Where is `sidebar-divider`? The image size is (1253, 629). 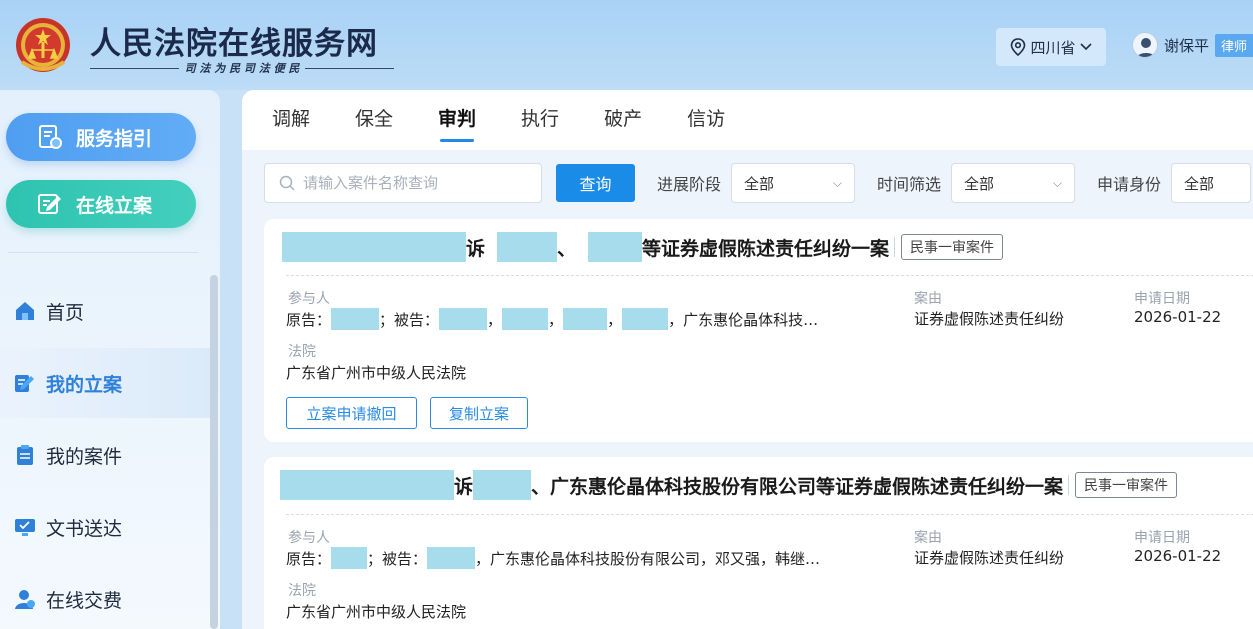
sidebar-divider is located at coordinates (103, 252).